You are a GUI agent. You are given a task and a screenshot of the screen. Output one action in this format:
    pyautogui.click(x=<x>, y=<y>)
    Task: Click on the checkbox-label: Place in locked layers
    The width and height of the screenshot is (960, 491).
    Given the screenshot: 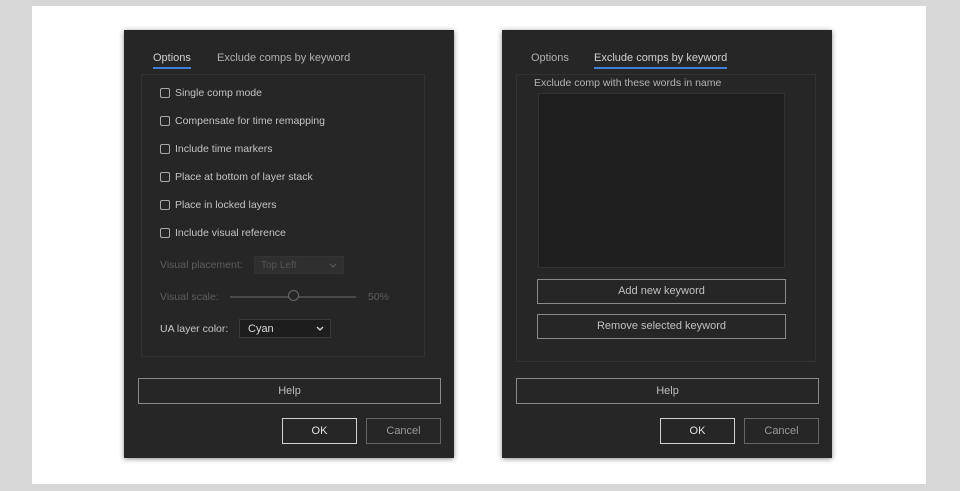 What is the action you would take?
    pyautogui.click(x=226, y=205)
    